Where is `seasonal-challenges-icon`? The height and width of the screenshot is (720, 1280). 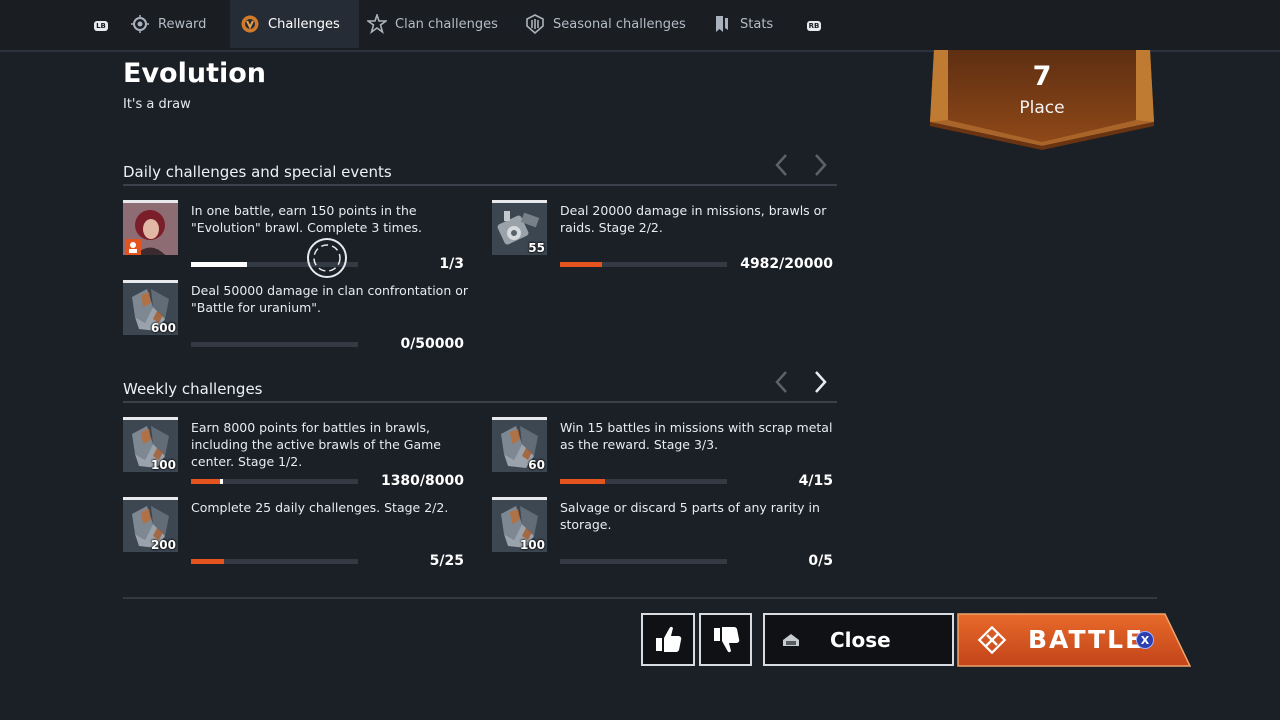
seasonal-challenges-icon is located at coordinates (535, 24).